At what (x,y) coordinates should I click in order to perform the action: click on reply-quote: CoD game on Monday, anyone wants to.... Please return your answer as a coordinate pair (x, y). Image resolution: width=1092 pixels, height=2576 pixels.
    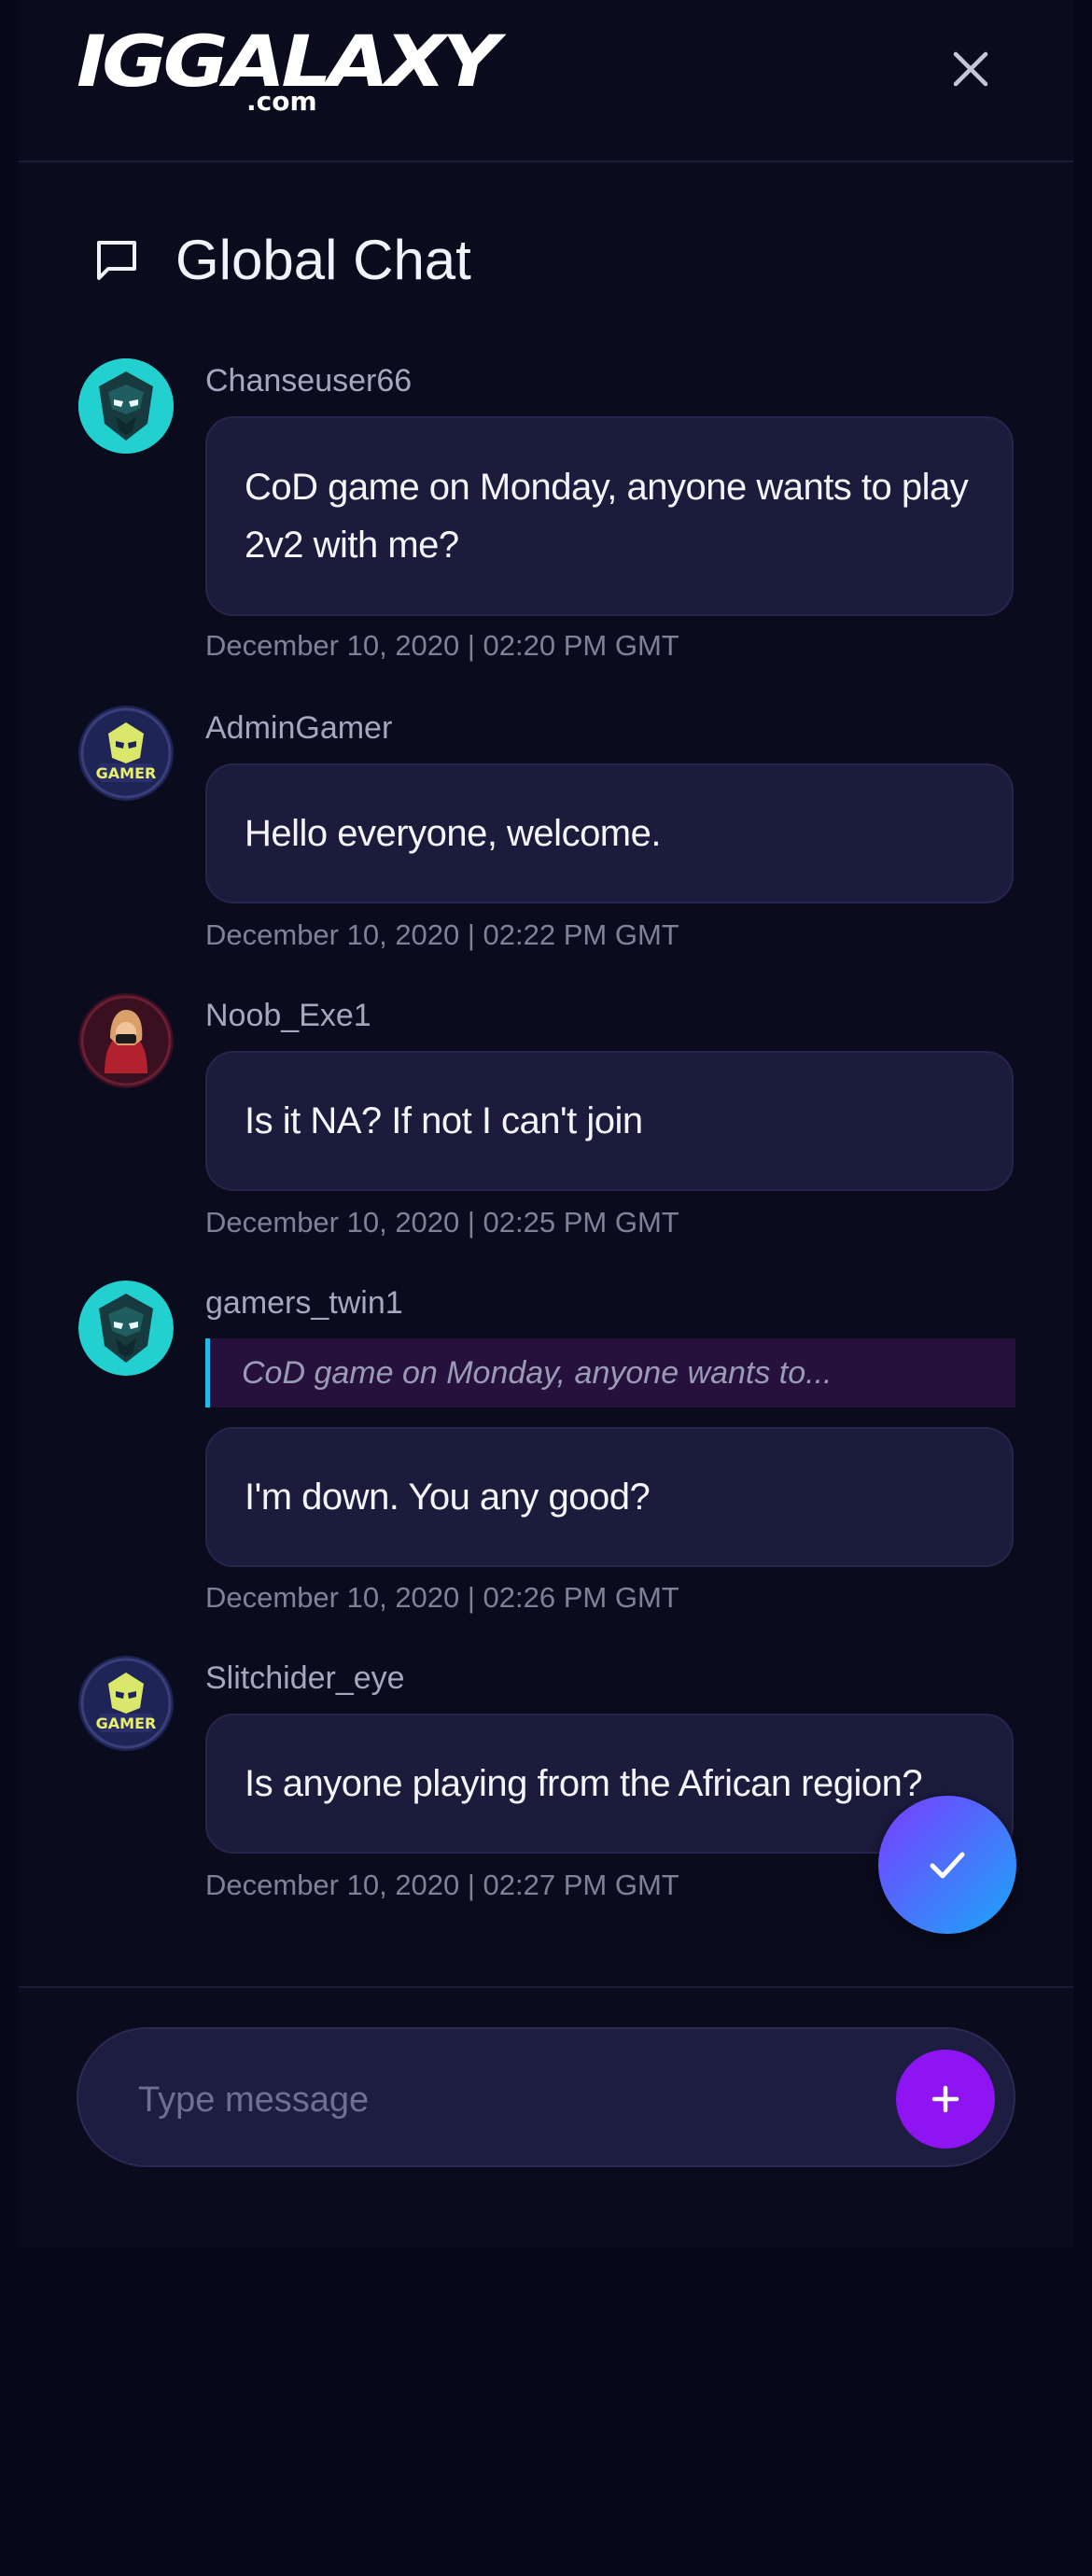
    Looking at the image, I should click on (610, 1372).